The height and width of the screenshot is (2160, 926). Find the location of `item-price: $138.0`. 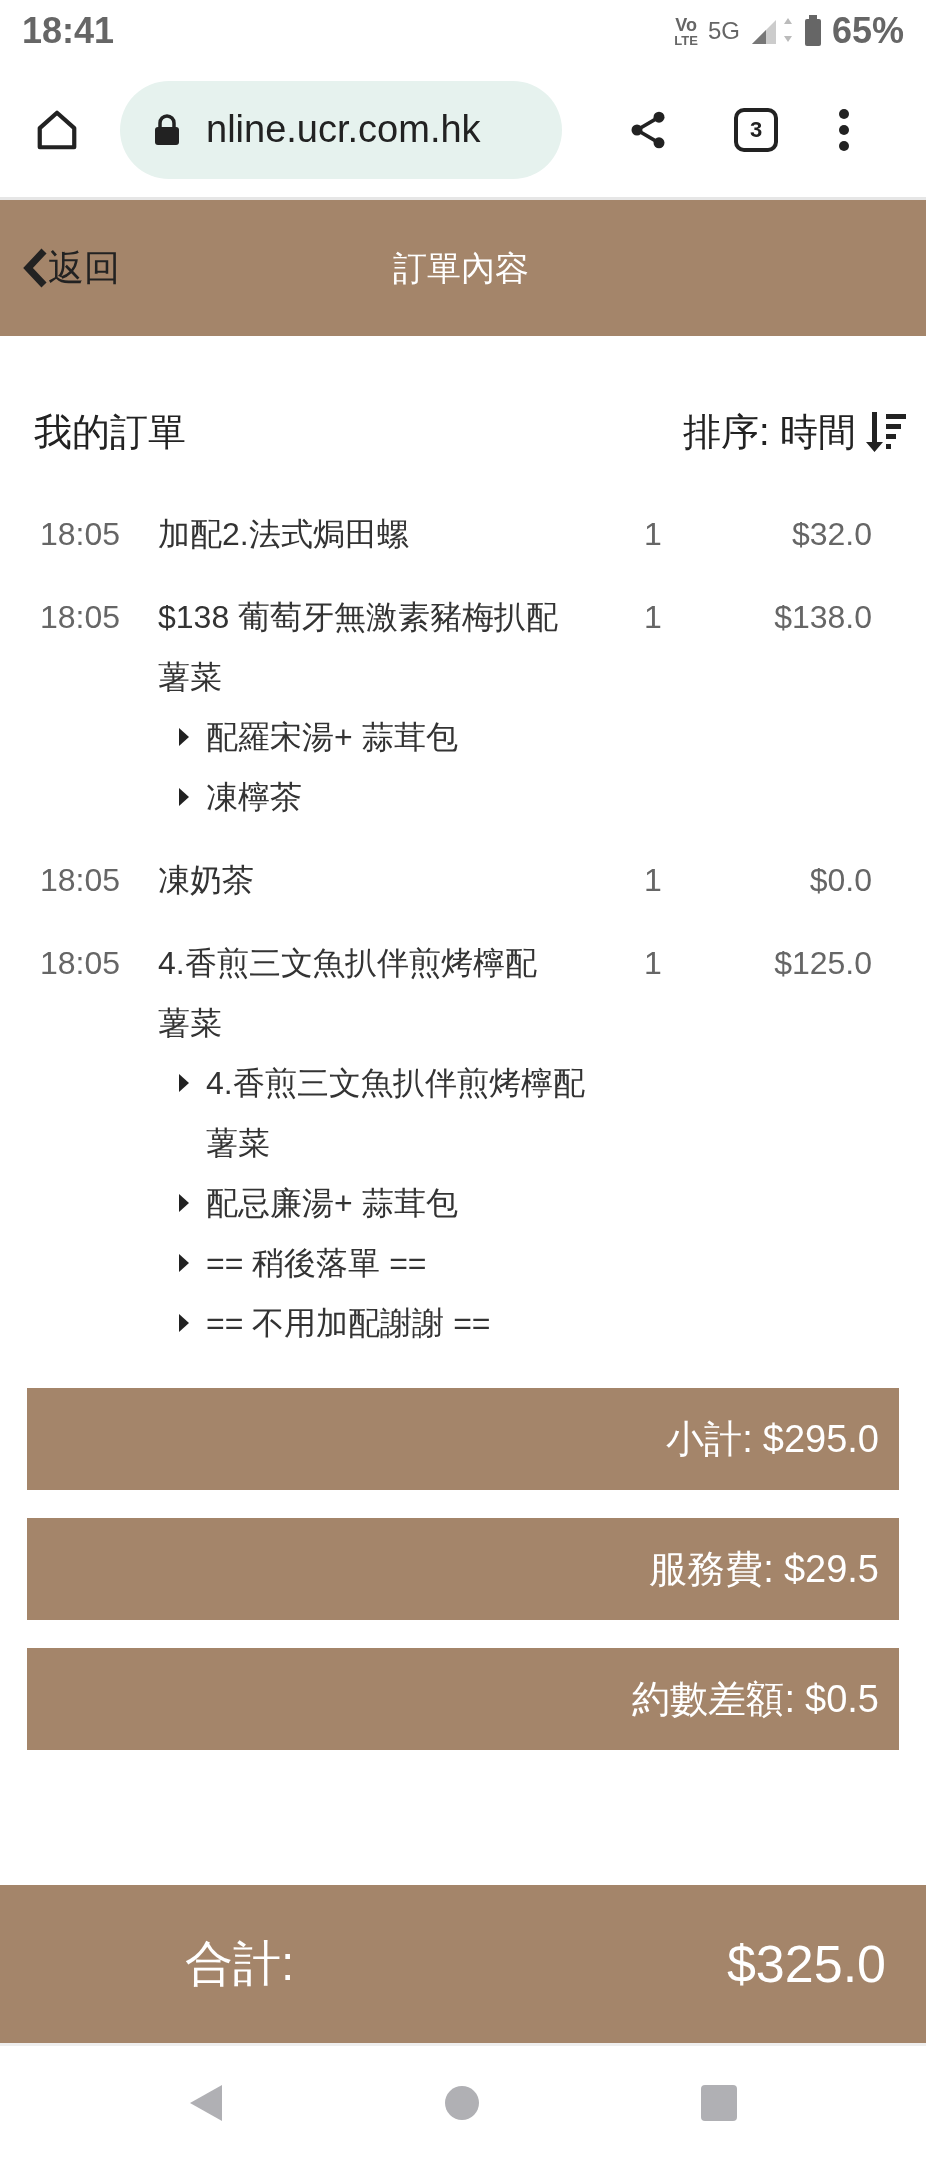

item-price: $138.0 is located at coordinates (822, 617).